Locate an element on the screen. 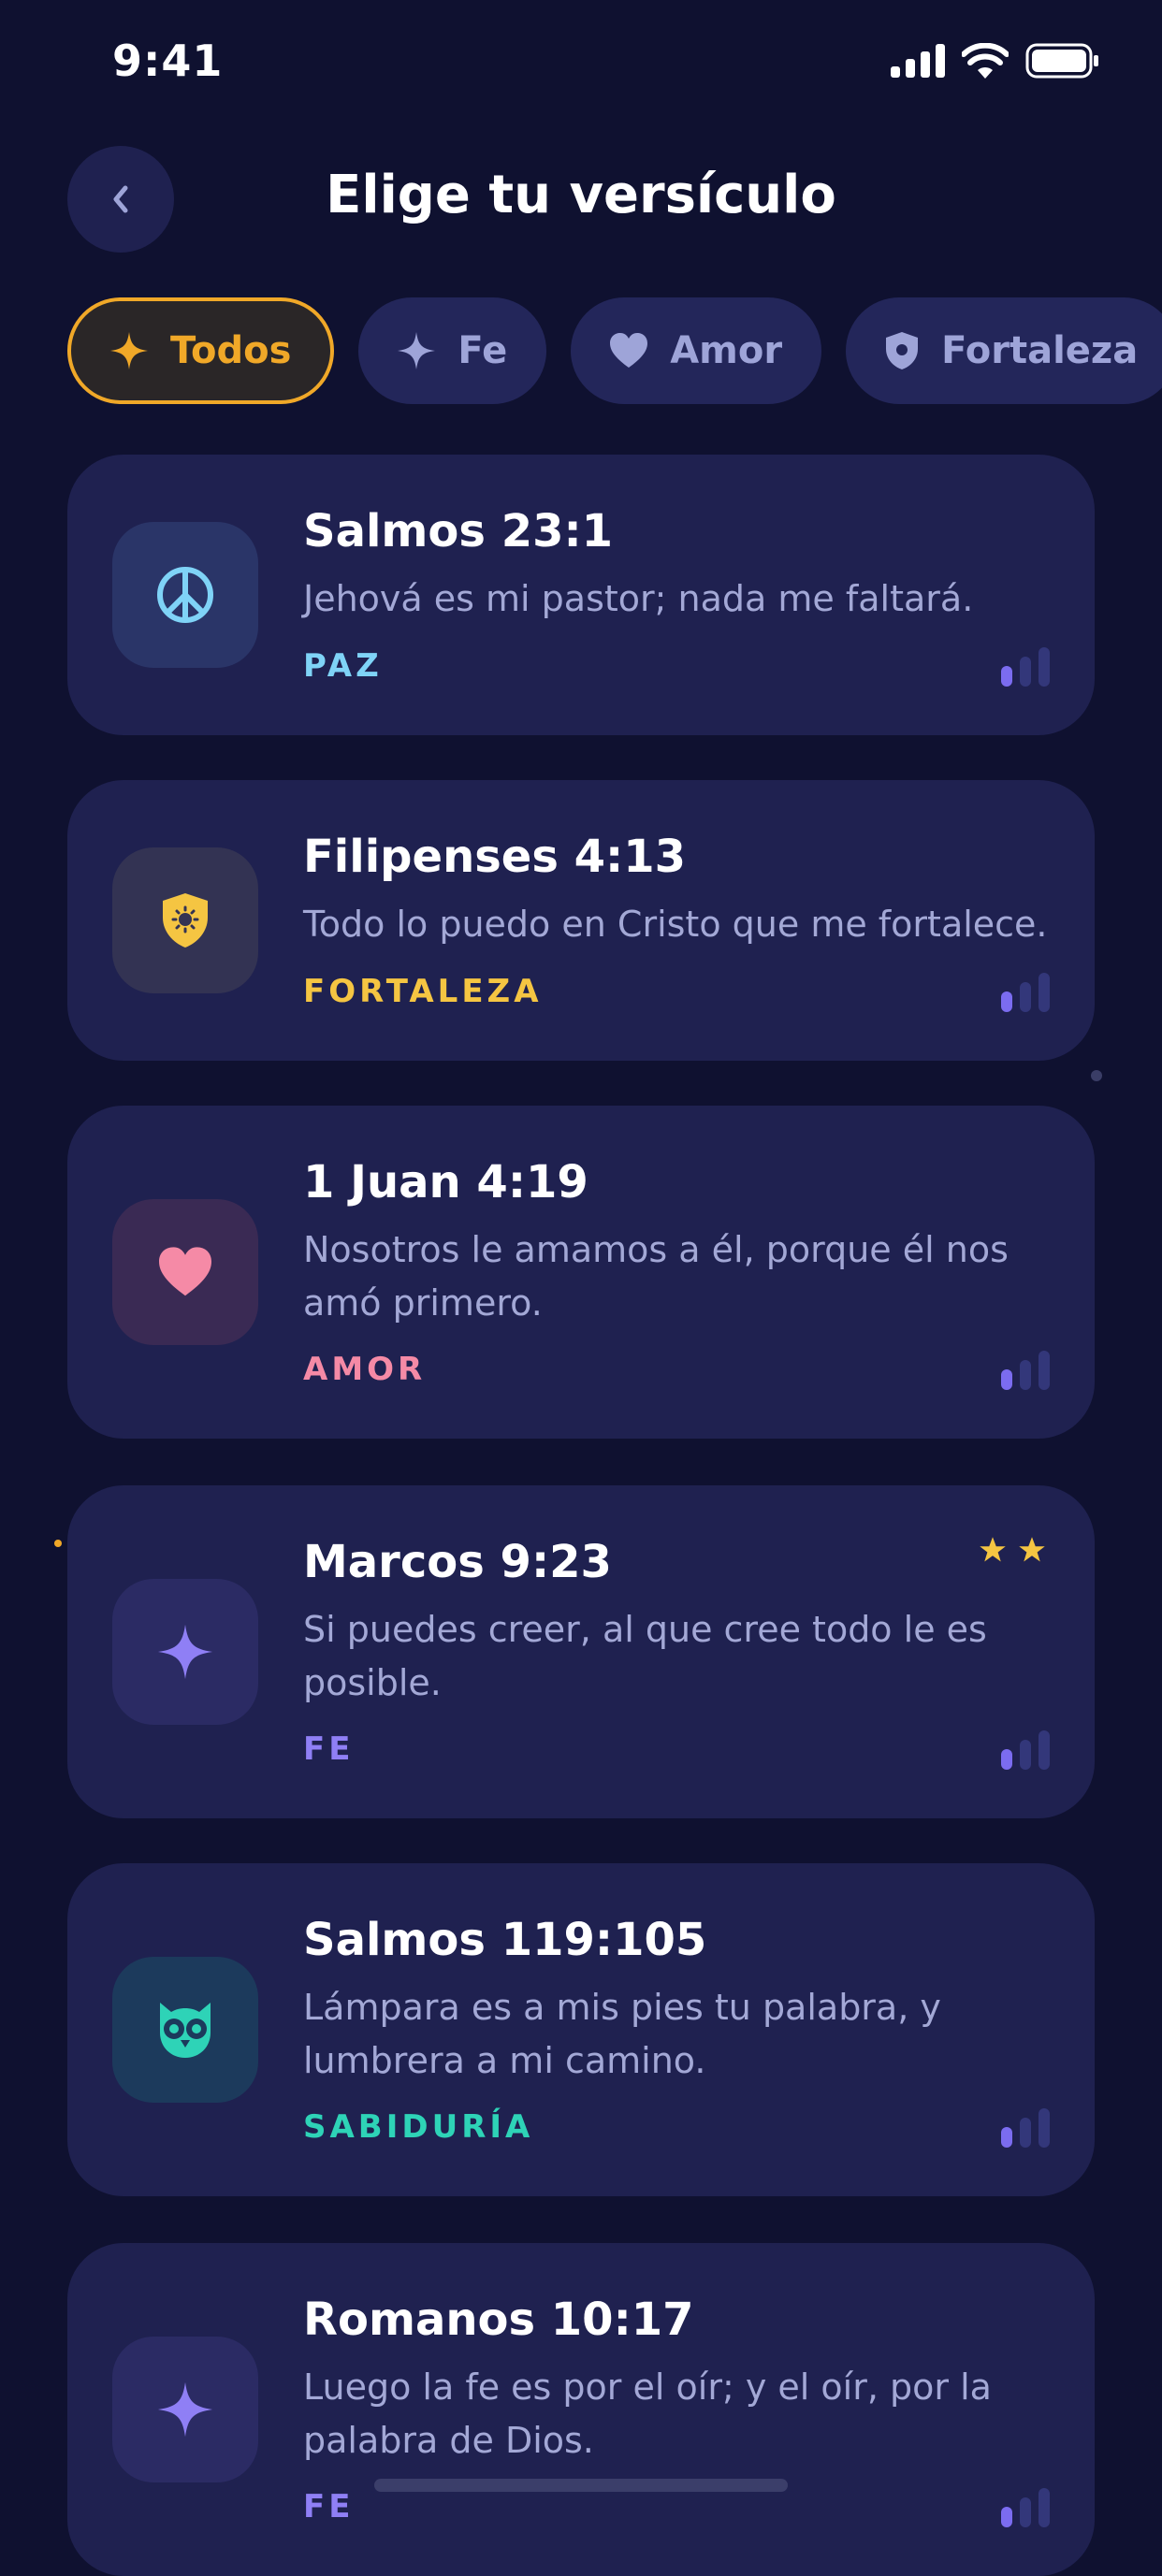  filter-chip-fe: Fe is located at coordinates (453, 350).